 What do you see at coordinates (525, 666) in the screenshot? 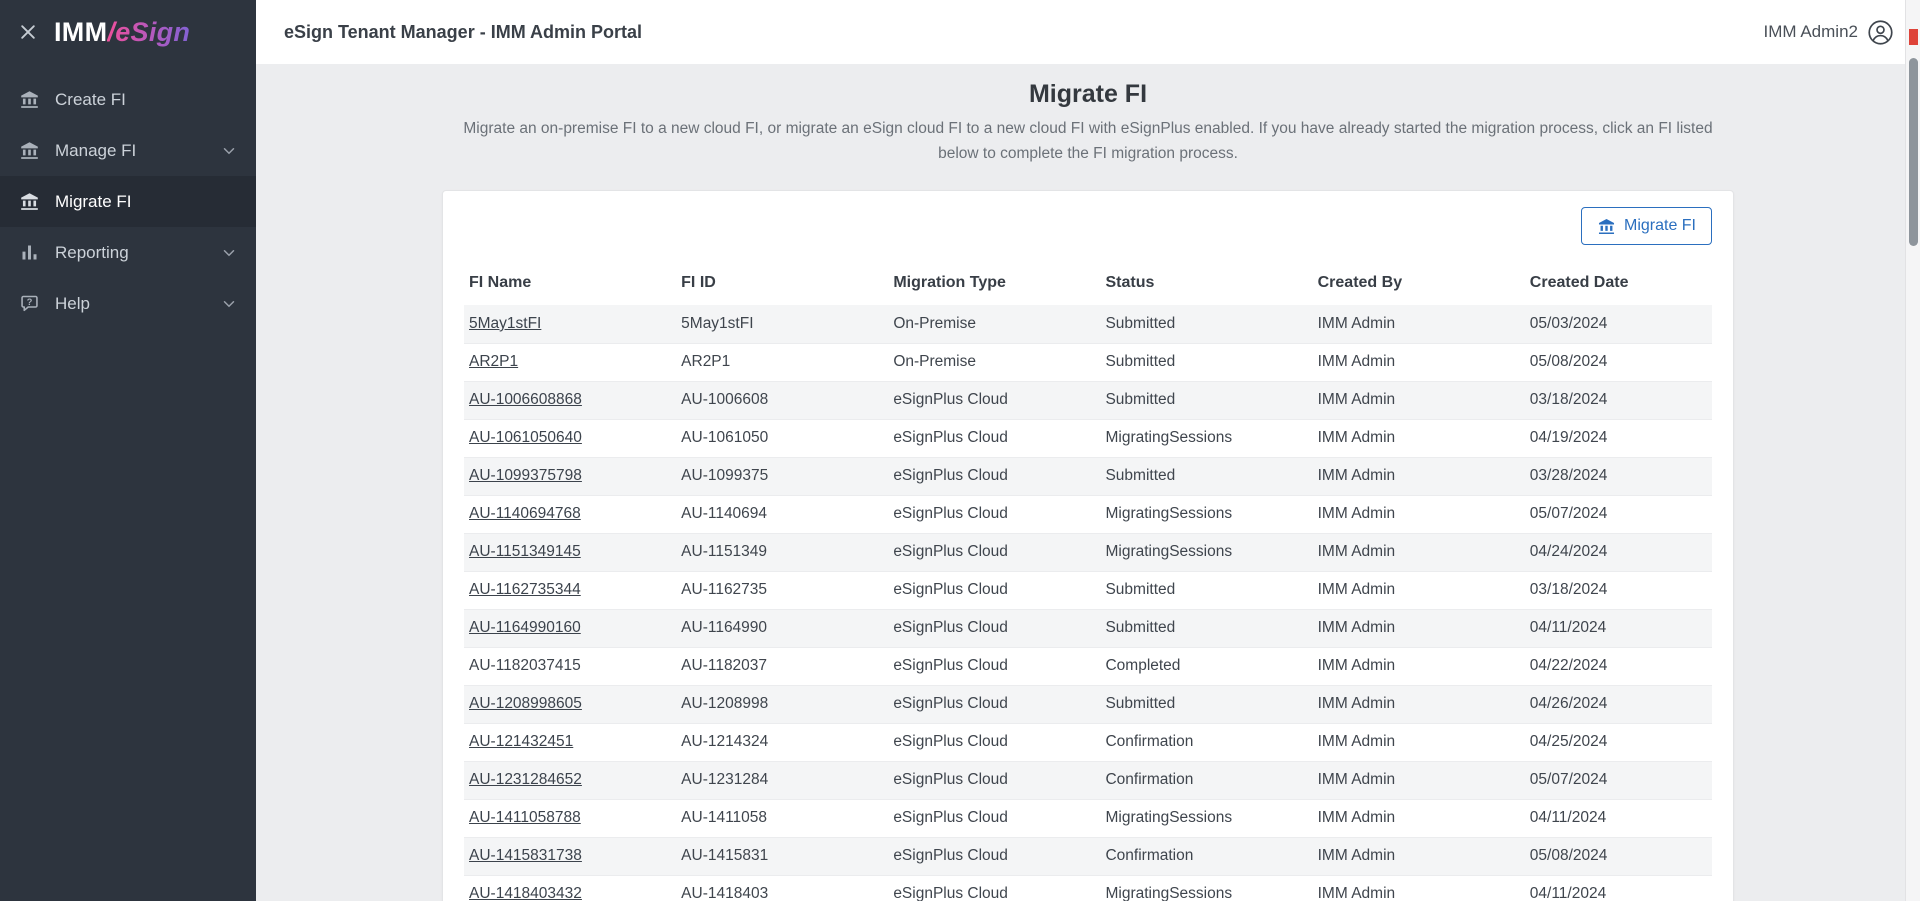
I see `cell-fi-name: AU-1182037415` at bounding box center [525, 666].